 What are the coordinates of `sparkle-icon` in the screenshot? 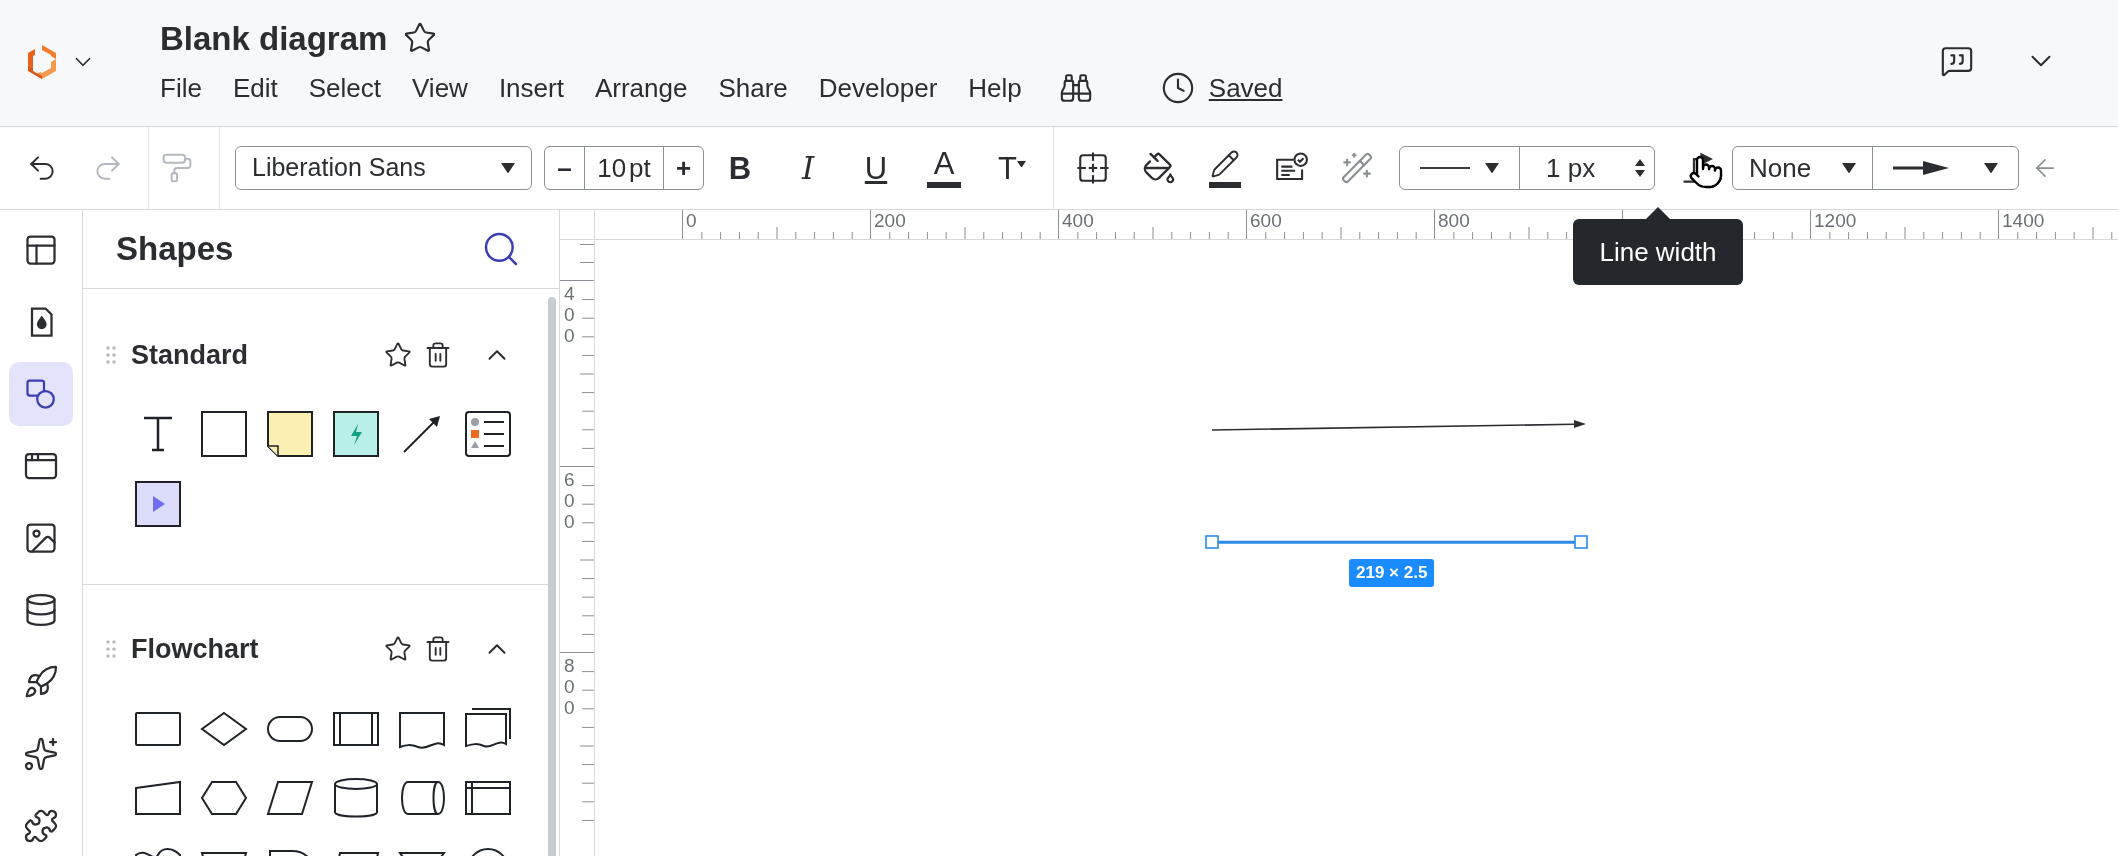 It's located at (41, 754).